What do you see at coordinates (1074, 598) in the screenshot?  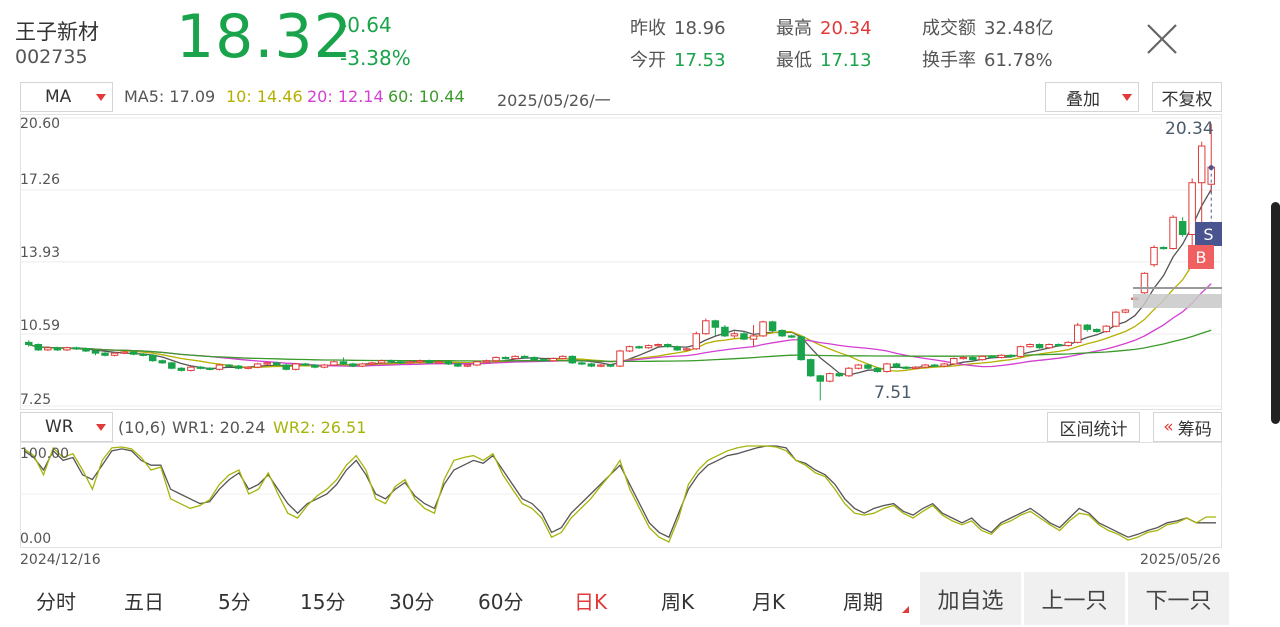 I see `prev-stock-button: 上一只` at bounding box center [1074, 598].